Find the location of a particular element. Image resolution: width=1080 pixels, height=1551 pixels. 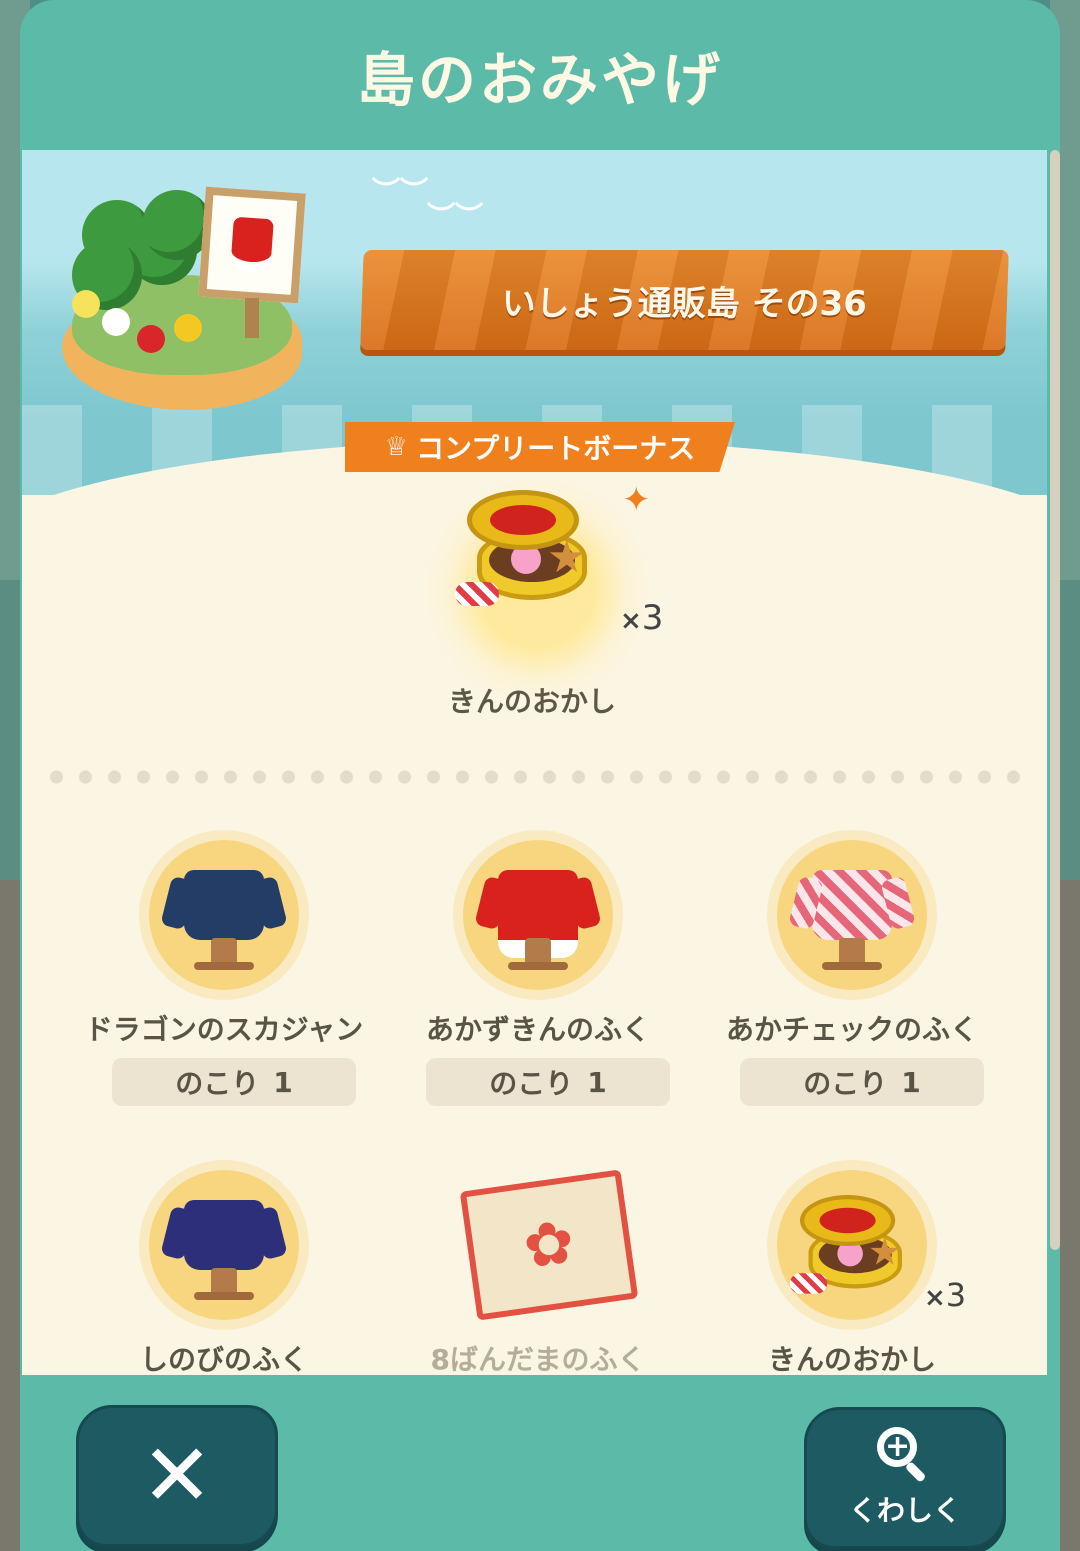

island-name-plank: いしょう通販島 その36 is located at coordinates (684, 300).